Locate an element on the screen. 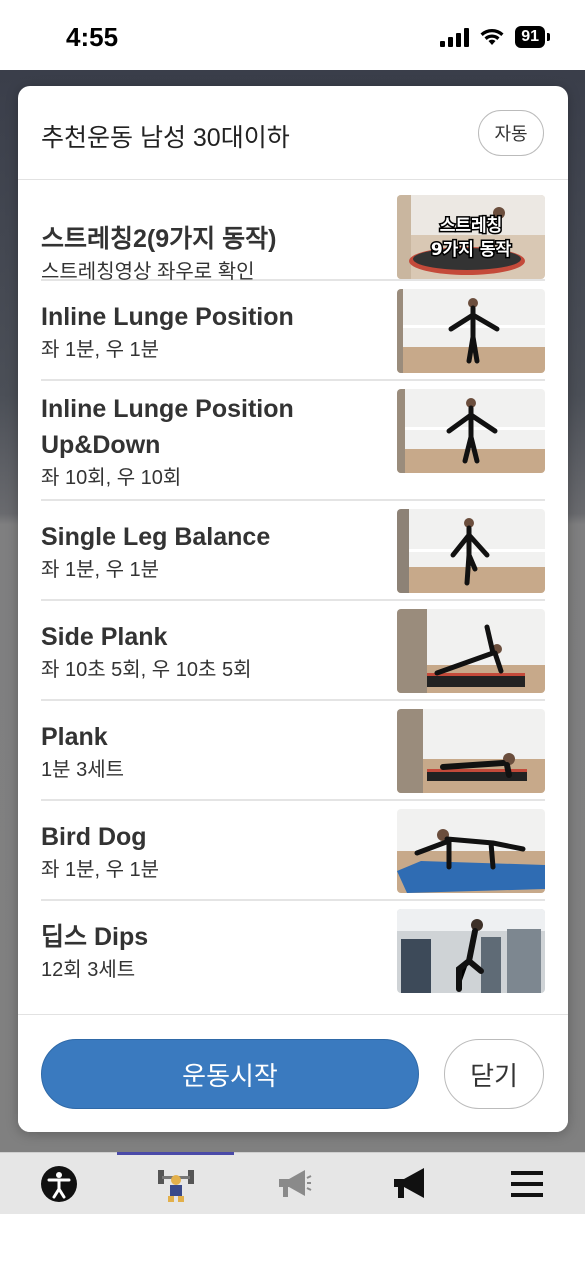 The image size is (585, 1266). modal-header: 추천운동 남성 30대이하 자동 is located at coordinates (293, 133).